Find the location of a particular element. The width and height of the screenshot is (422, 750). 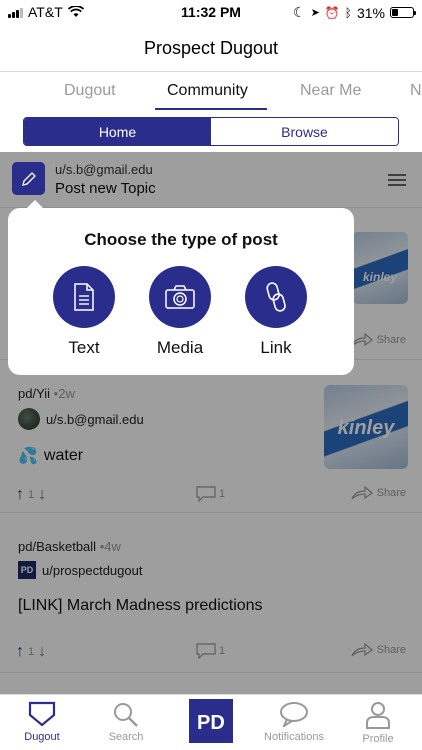

location-icon: ➤ is located at coordinates (315, 13).